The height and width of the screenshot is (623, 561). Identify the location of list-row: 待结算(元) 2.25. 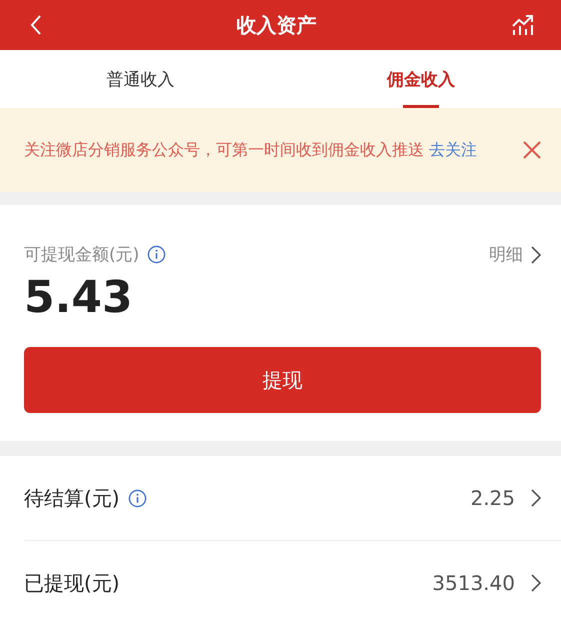
(292, 498).